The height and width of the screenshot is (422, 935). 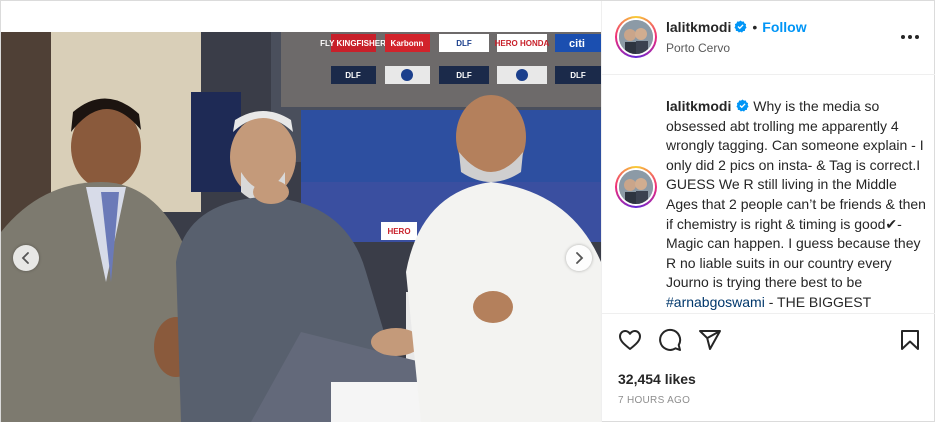 What do you see at coordinates (464, 43) in the screenshot?
I see `banner-text-3: DLF` at bounding box center [464, 43].